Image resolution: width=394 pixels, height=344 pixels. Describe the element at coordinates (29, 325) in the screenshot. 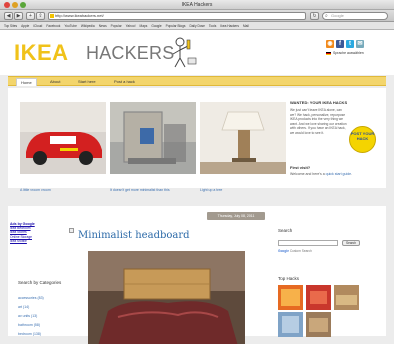

I see `category-item: bathroom (58)` at that location.